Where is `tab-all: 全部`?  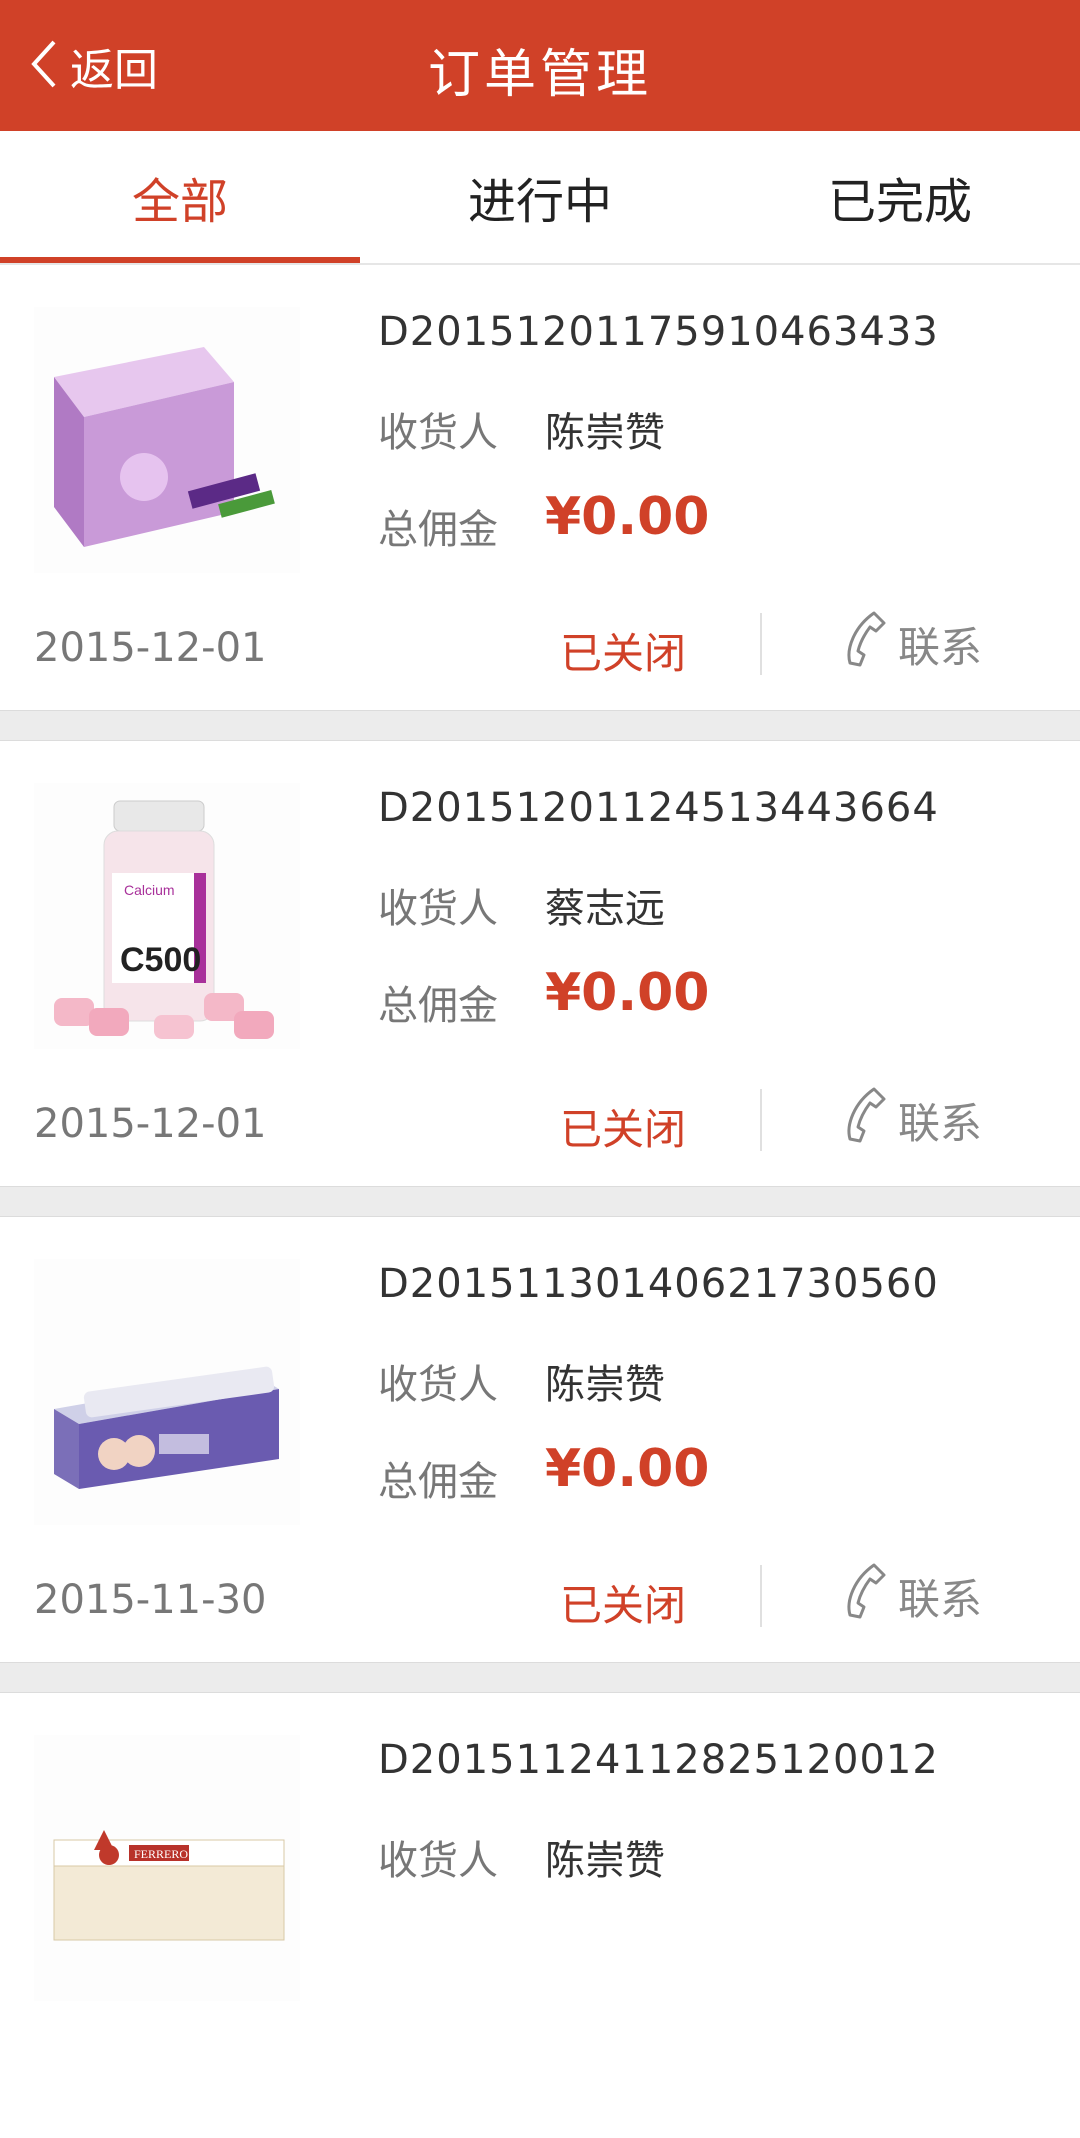
tab-all: 全部 is located at coordinates (180, 197).